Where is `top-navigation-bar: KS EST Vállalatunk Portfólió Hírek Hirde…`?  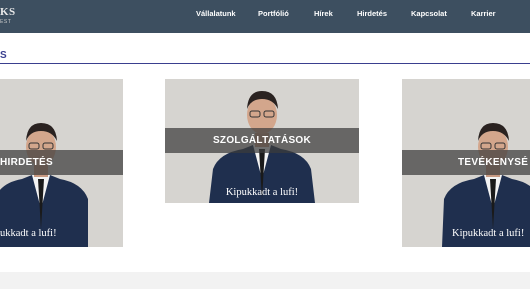 top-navigation-bar: KS EST Vállalatunk Portfólió Hírek Hirde… is located at coordinates (265, 16).